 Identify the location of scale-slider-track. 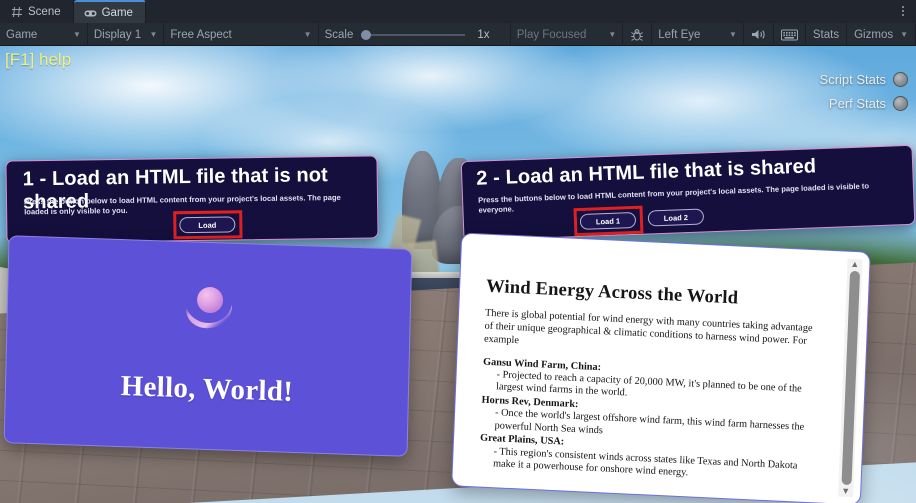
(413, 34).